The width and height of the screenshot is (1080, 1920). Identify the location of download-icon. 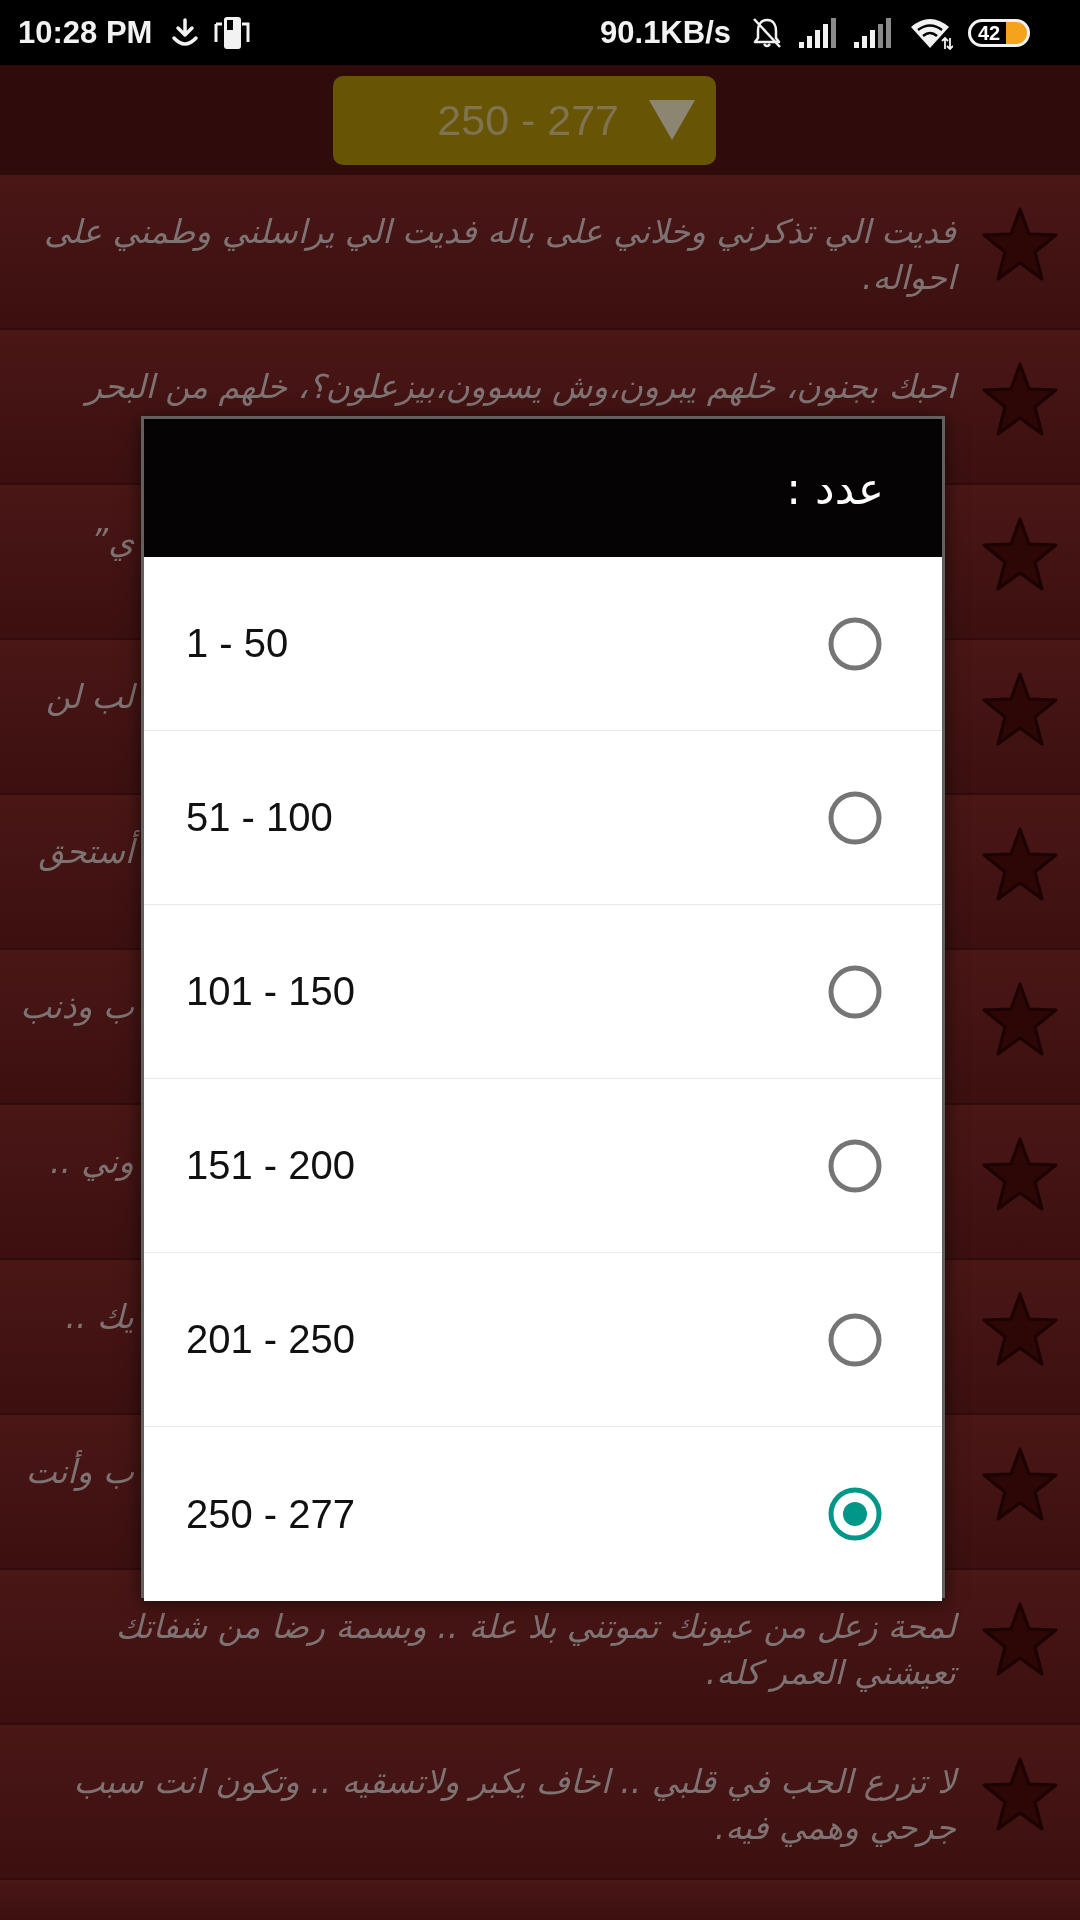
(185, 32).